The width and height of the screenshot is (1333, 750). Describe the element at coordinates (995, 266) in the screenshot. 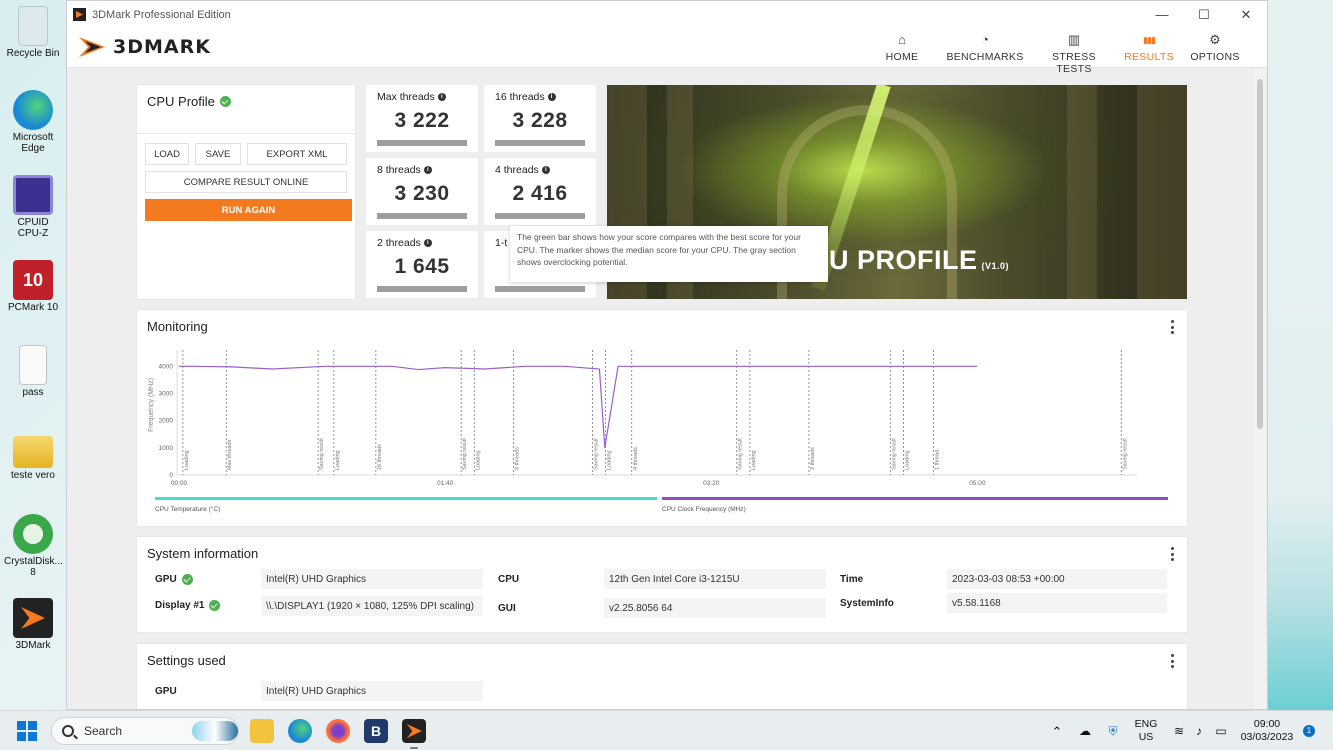

I see `hero-version: (V1.0)` at that location.